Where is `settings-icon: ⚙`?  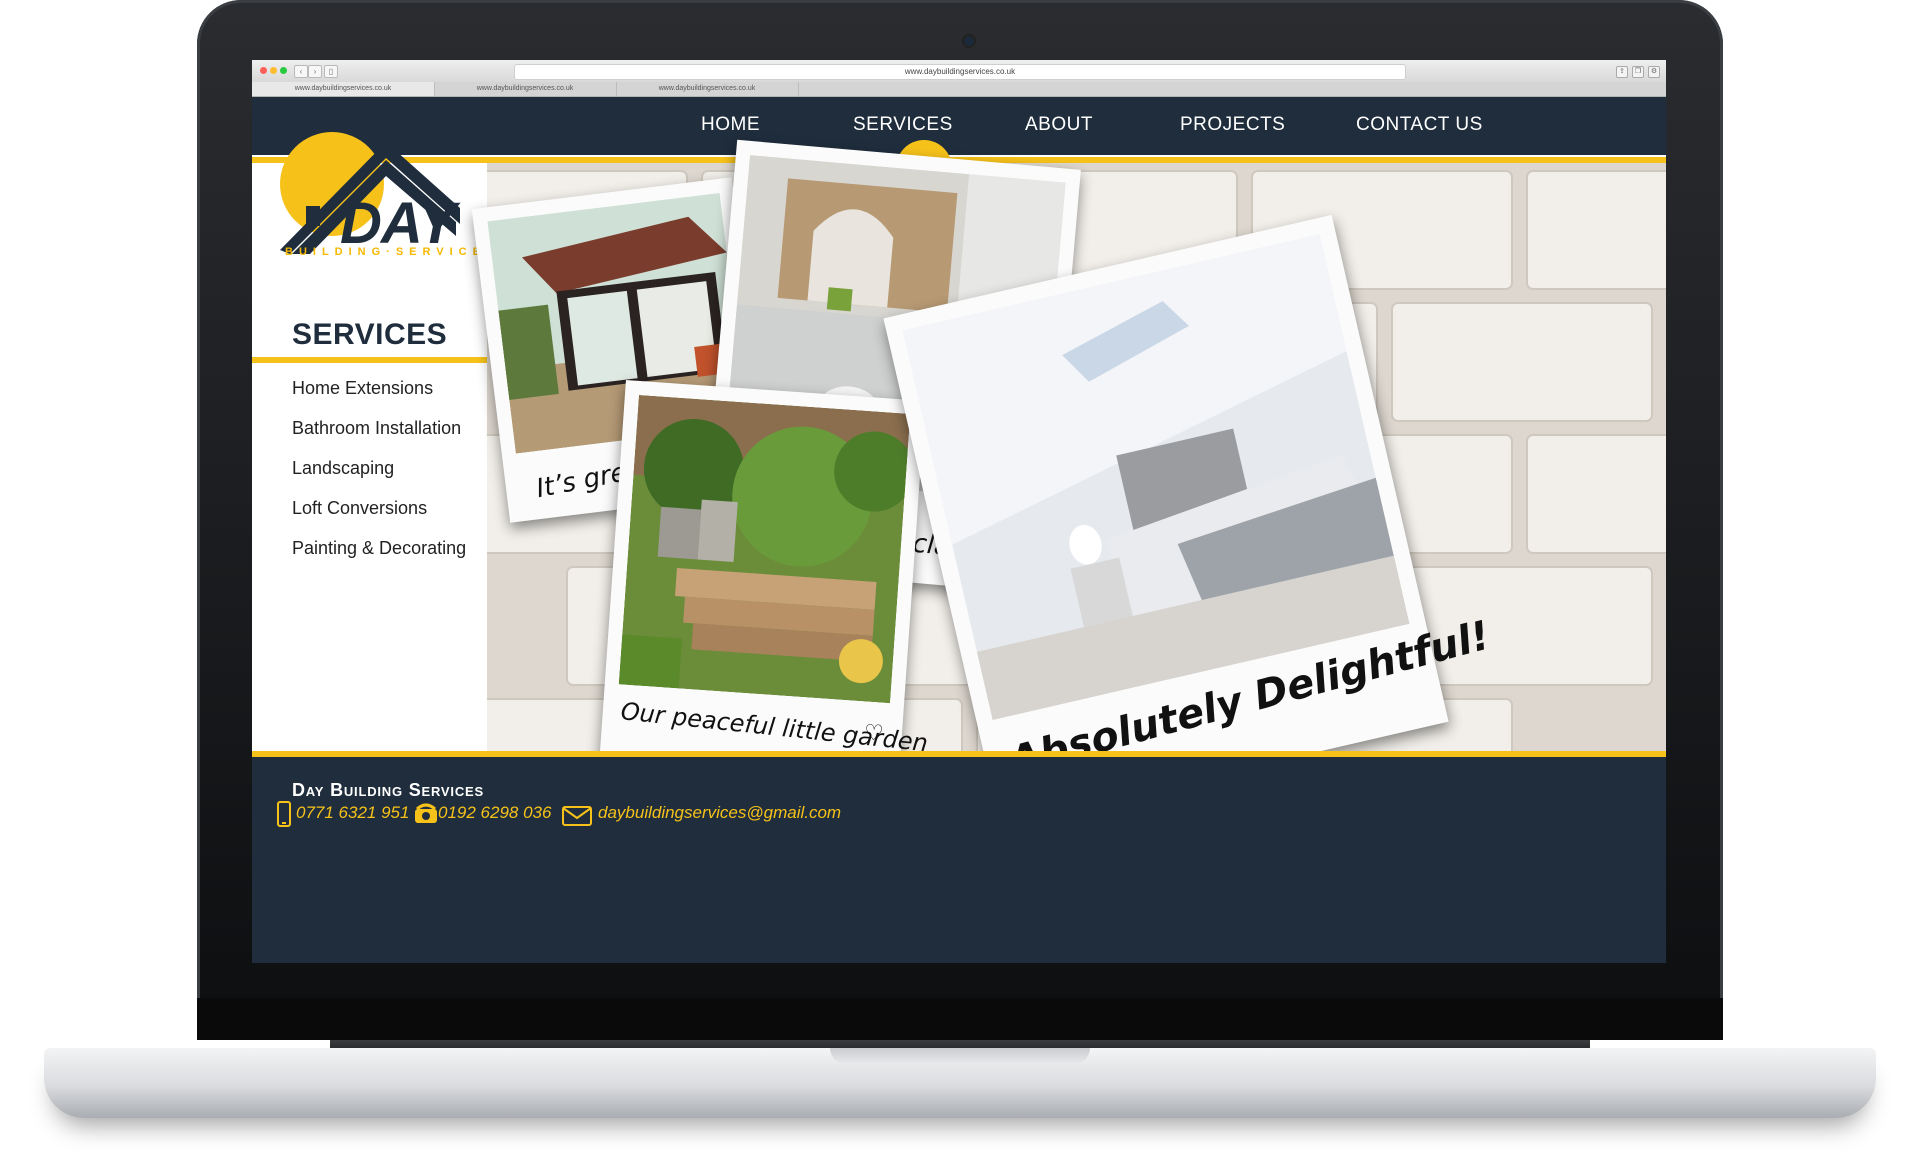 settings-icon: ⚙ is located at coordinates (1654, 72).